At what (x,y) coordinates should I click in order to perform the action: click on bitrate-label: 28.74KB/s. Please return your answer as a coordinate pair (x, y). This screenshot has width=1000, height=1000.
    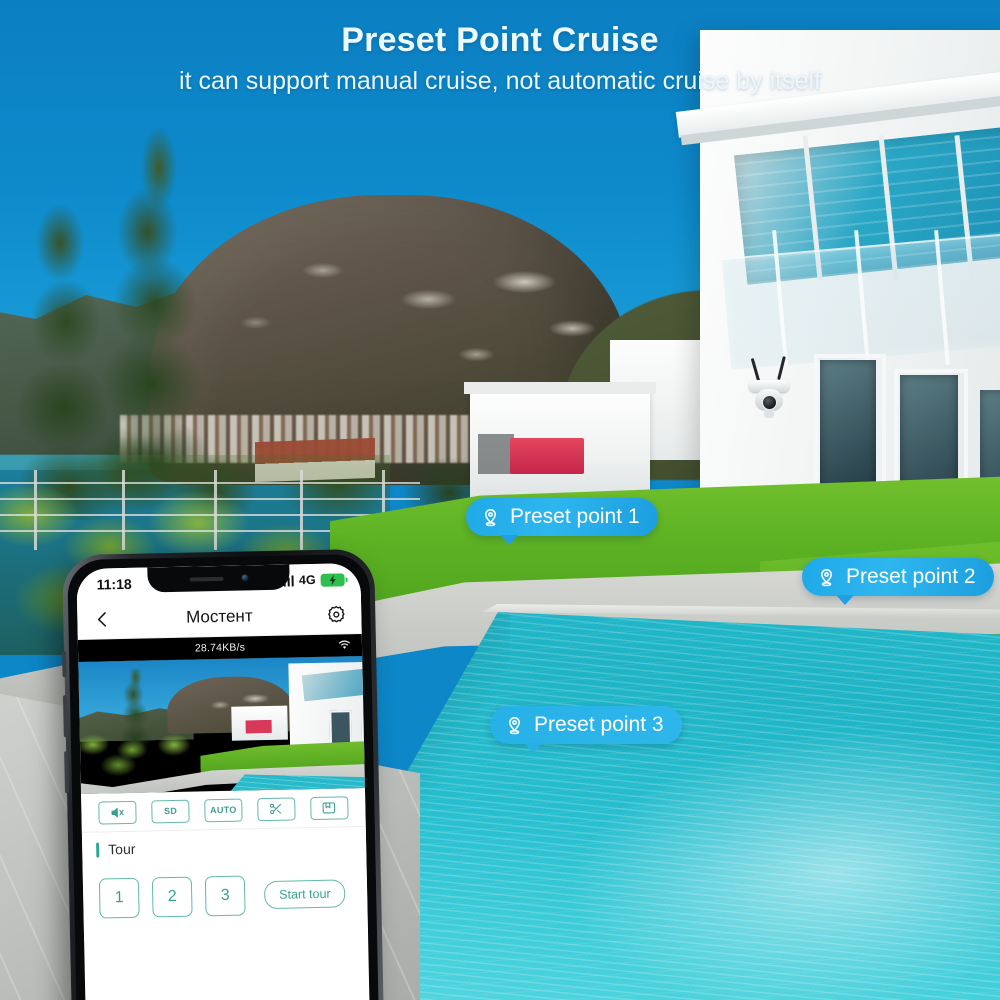
    Looking at the image, I should click on (220, 648).